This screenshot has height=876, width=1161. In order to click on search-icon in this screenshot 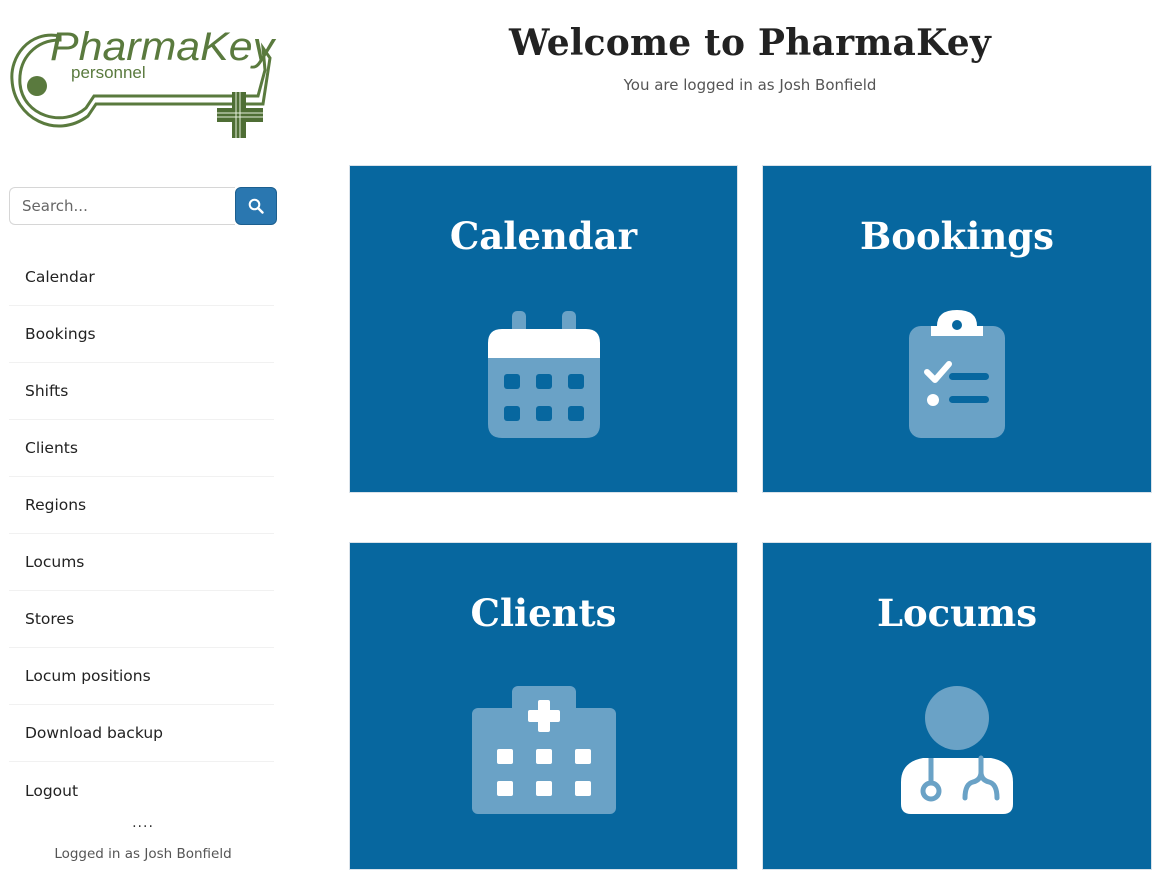, I will do `click(256, 206)`.